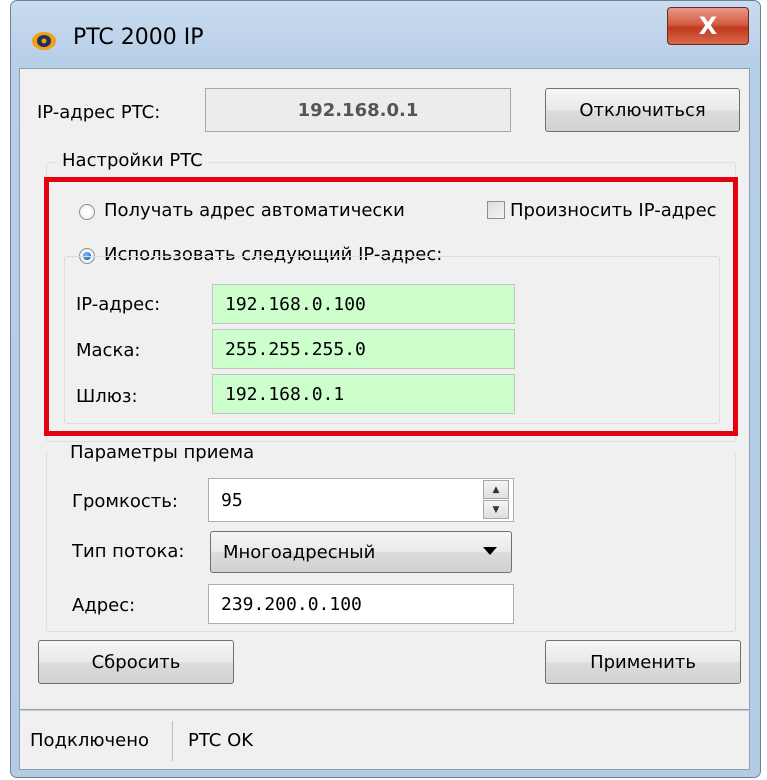 The width and height of the screenshot is (767, 780). Describe the element at coordinates (138, 37) in the screenshot. I see `window-title: PTC 2000 IP` at that location.